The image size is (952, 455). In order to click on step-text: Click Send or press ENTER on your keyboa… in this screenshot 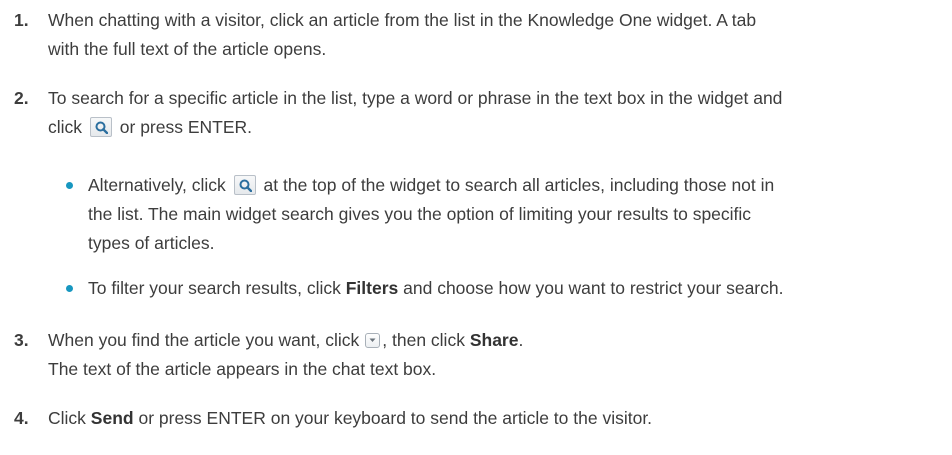, I will do `click(499, 418)`.